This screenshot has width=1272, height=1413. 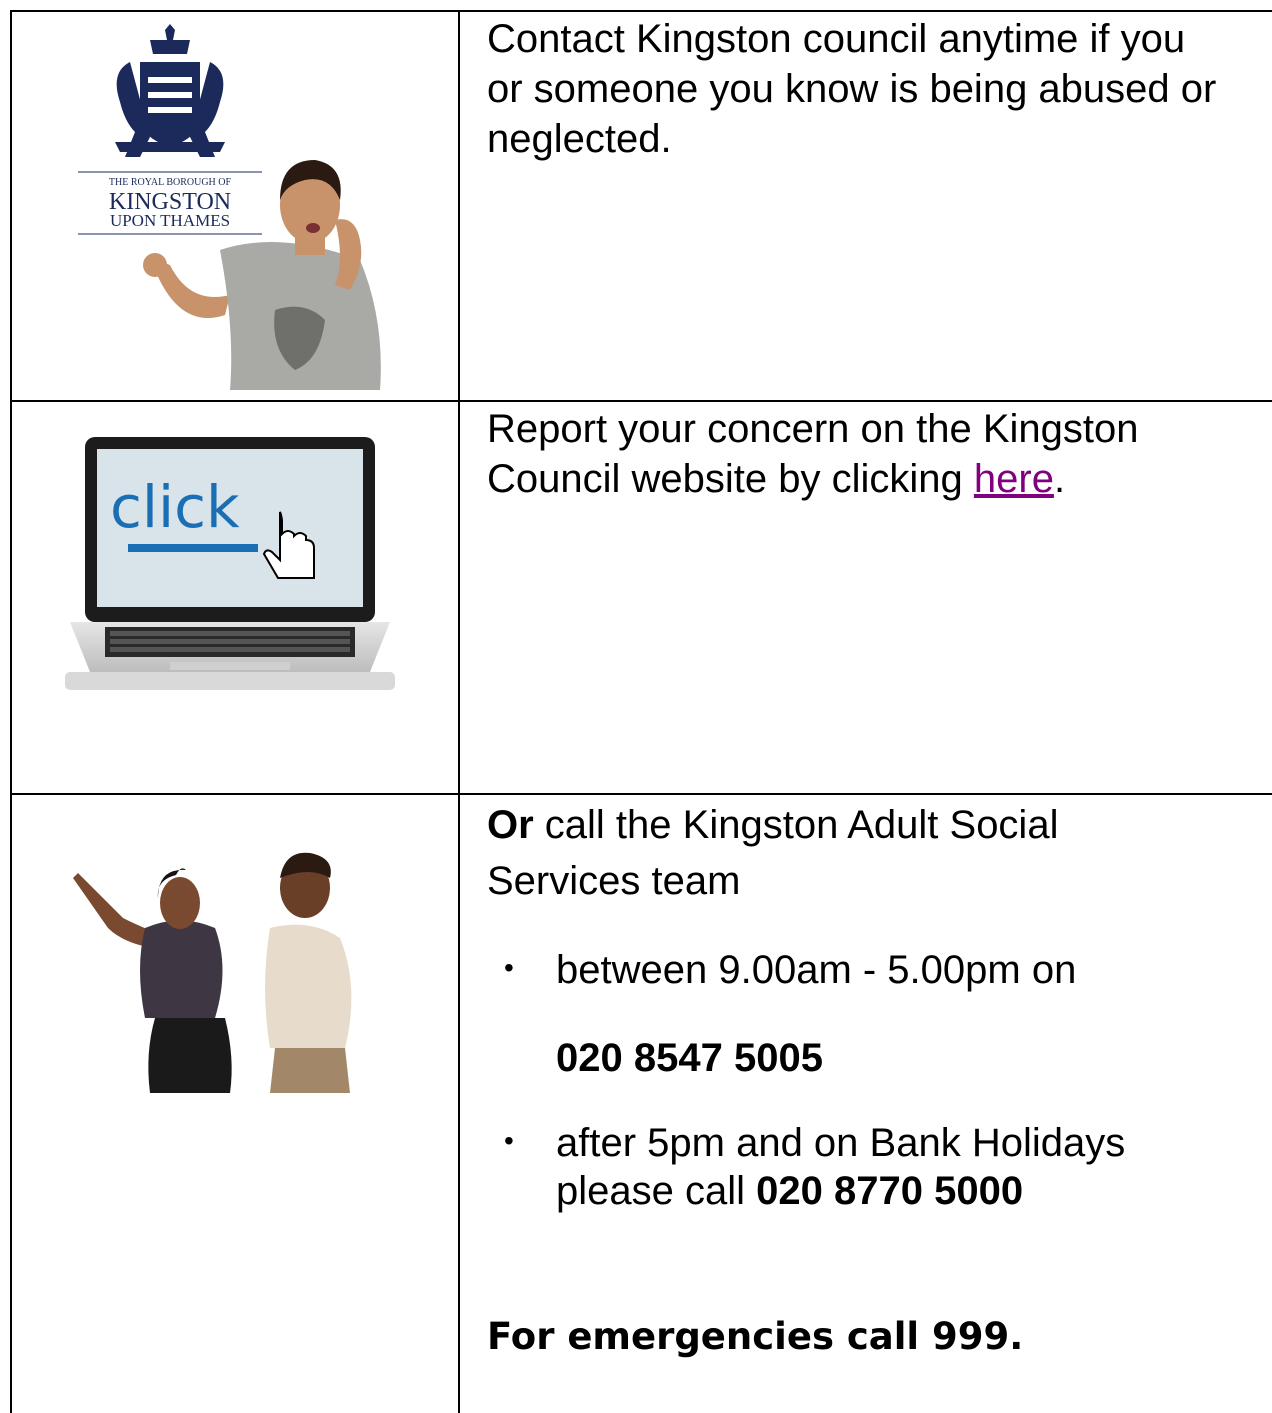 What do you see at coordinates (459, 711) in the screenshot?
I see `table-column-divider` at bounding box center [459, 711].